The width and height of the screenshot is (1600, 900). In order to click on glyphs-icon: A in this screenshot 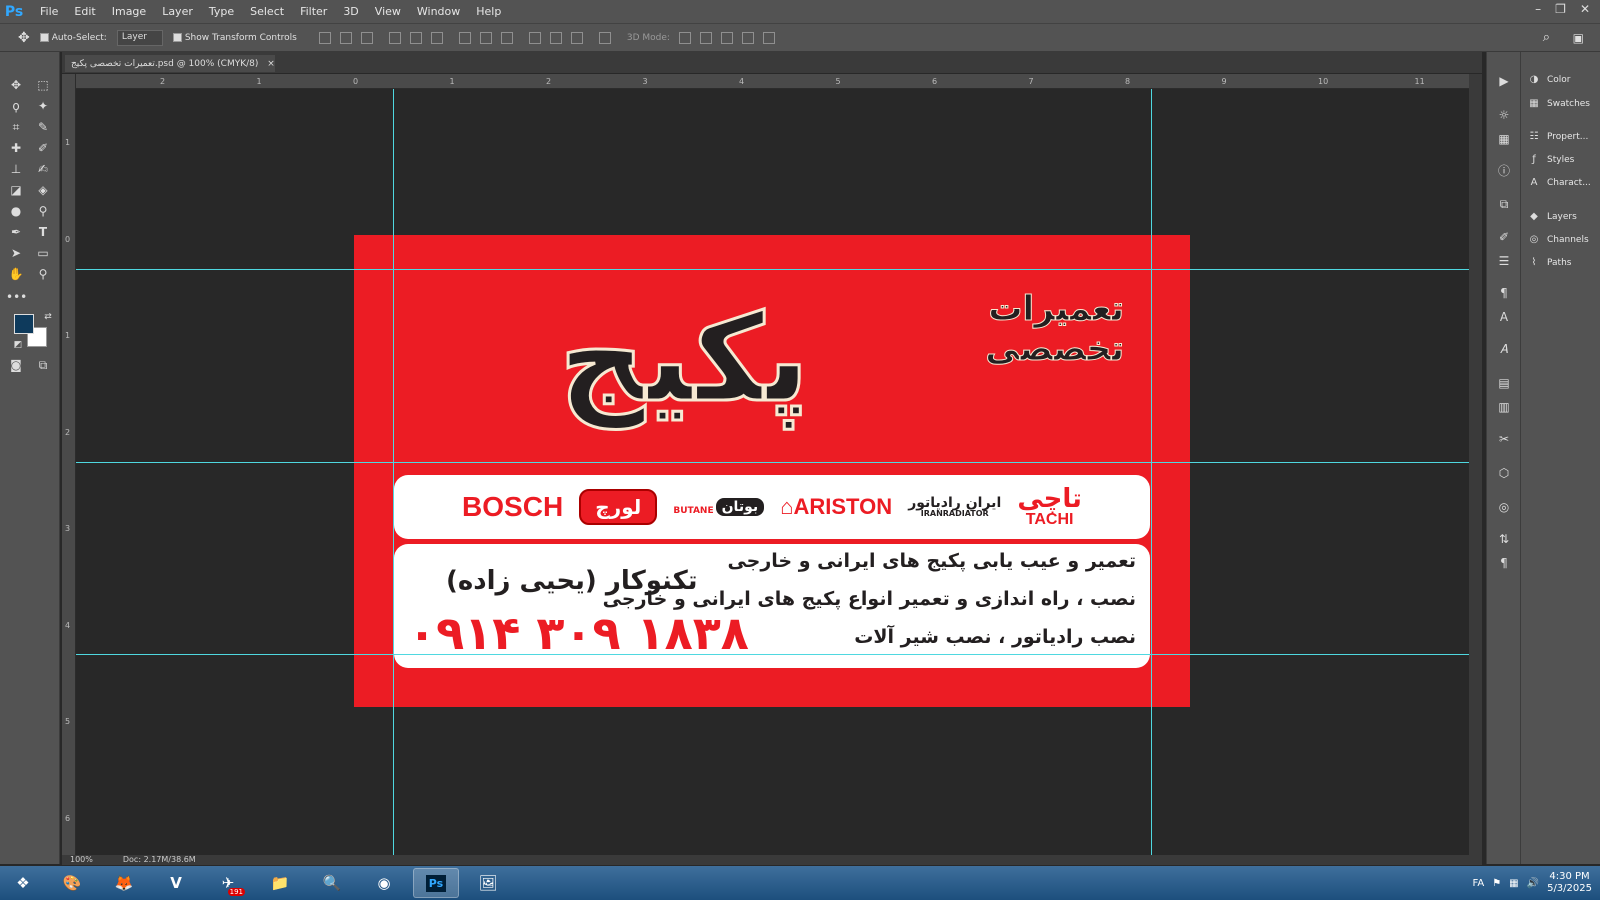, I will do `click(1504, 317)`.